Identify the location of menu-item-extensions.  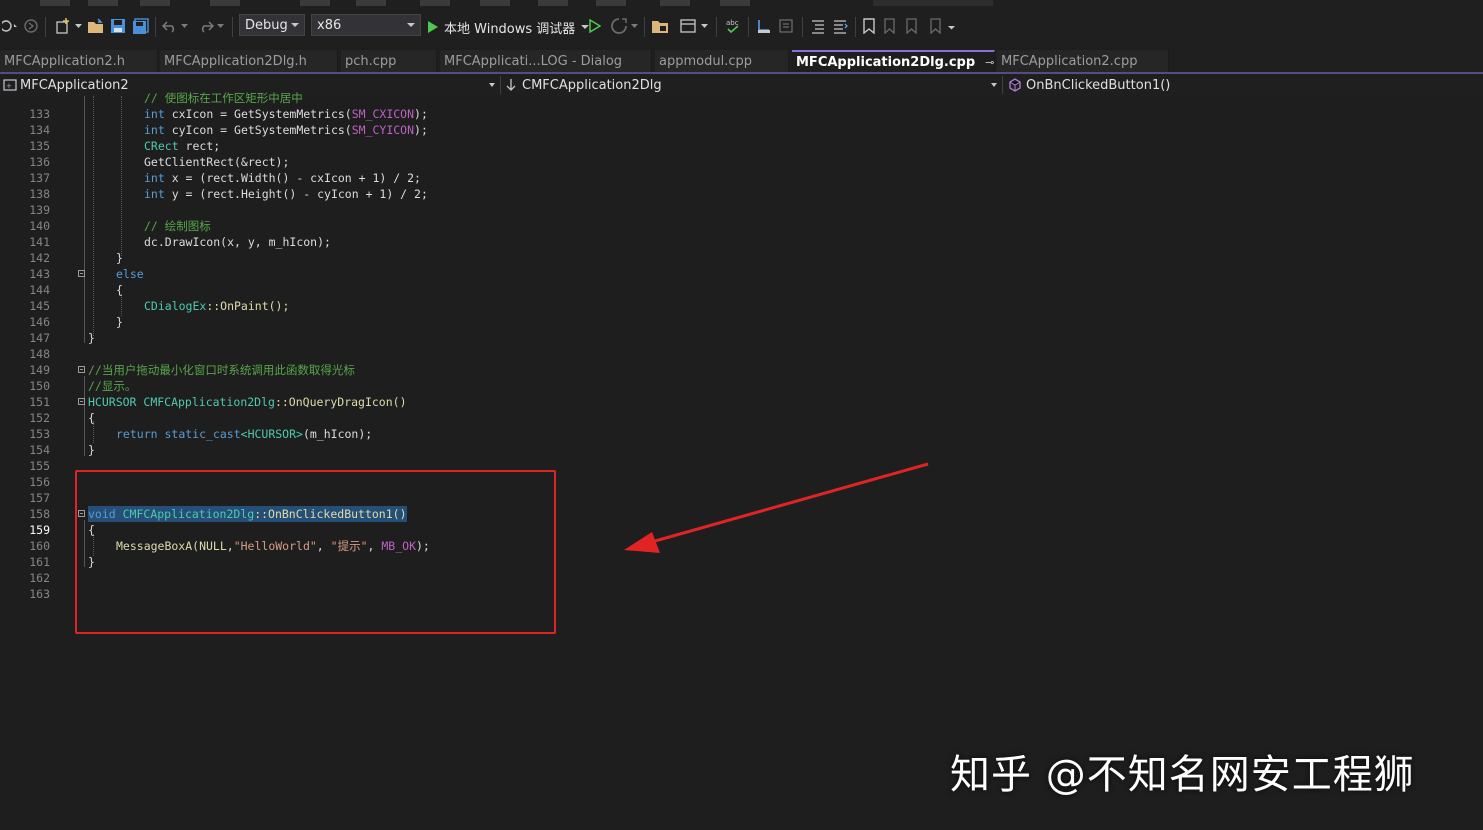
(675, 3).